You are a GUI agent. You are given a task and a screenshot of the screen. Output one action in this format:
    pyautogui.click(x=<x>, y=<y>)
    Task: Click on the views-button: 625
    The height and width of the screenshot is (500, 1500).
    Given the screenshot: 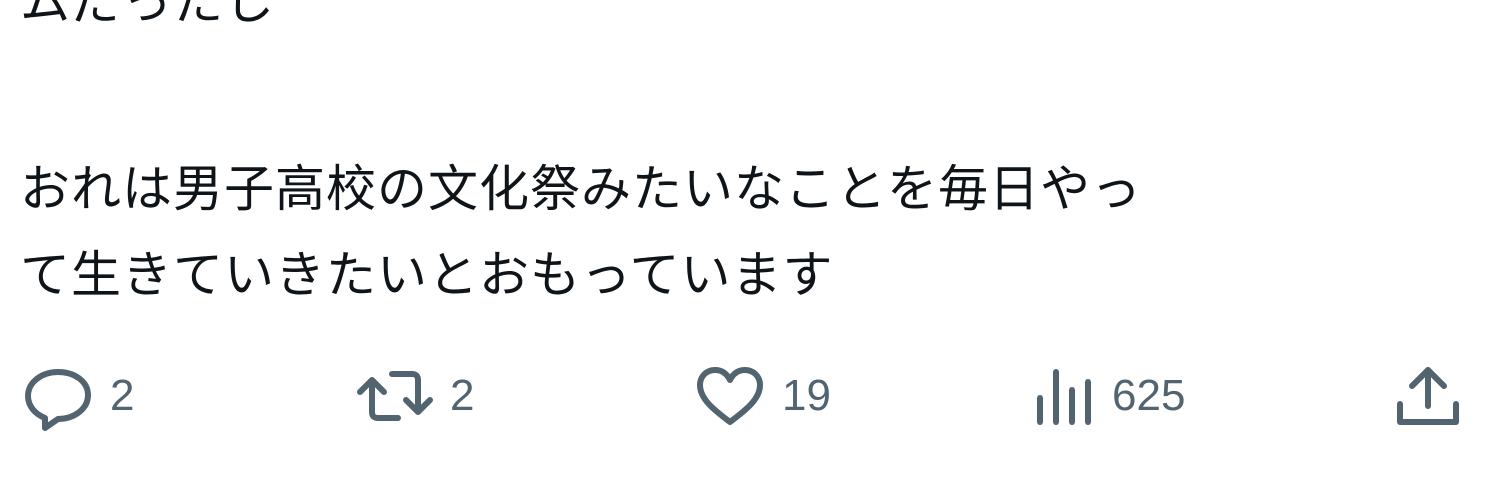 What is the action you would take?
    pyautogui.click(x=1109, y=396)
    